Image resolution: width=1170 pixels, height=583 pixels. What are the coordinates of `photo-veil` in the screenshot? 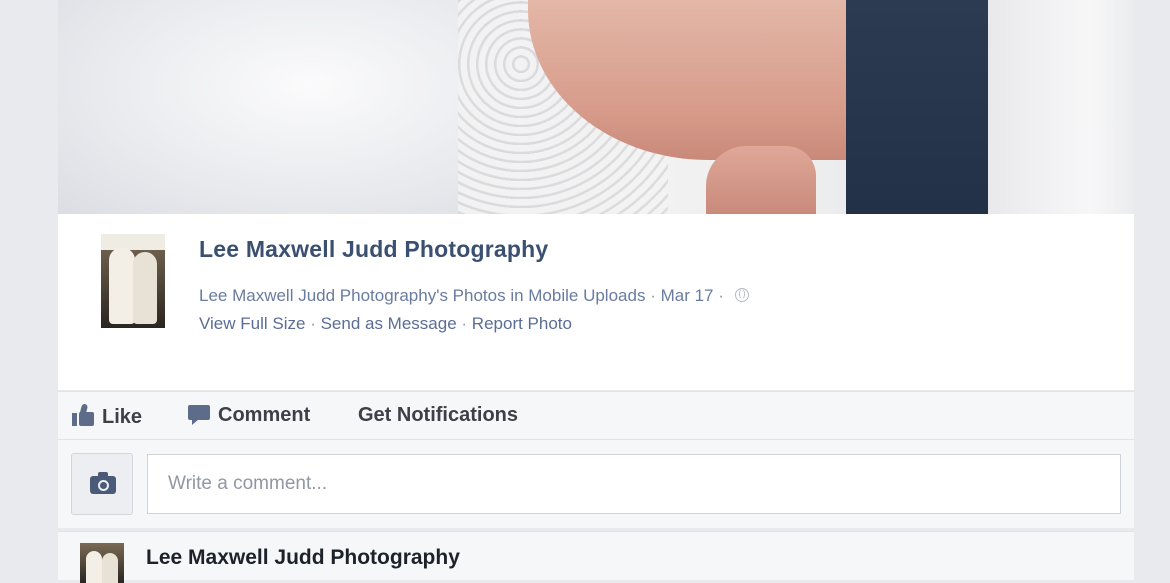 It's located at (268, 107).